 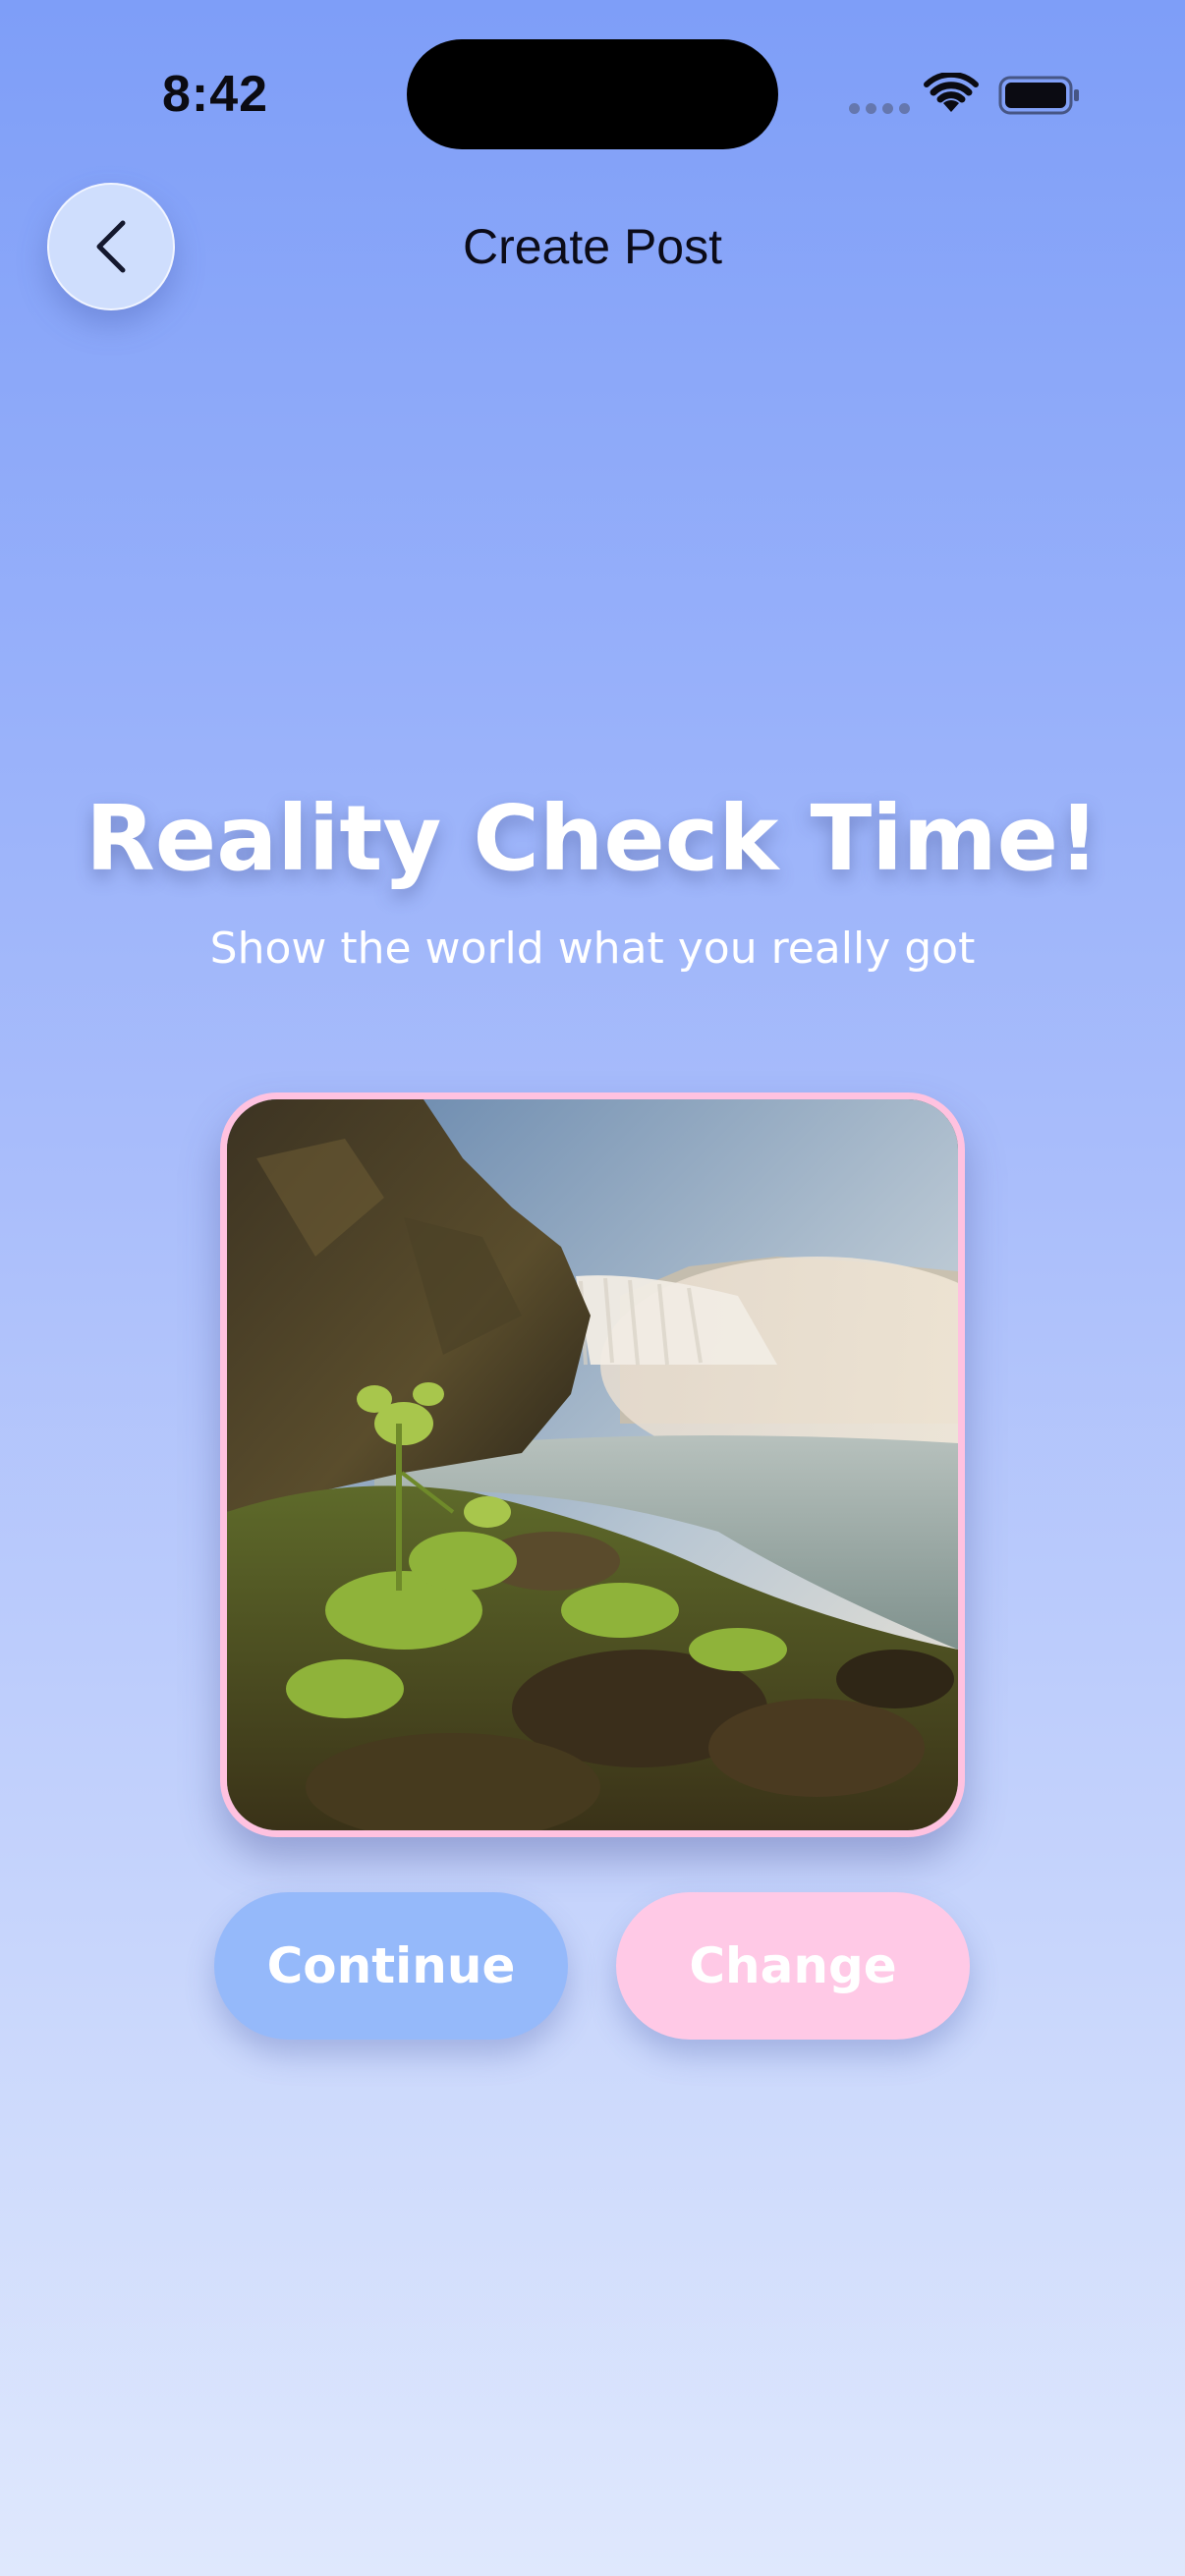 I want to click on page-title: Create Post, so click(x=592, y=246).